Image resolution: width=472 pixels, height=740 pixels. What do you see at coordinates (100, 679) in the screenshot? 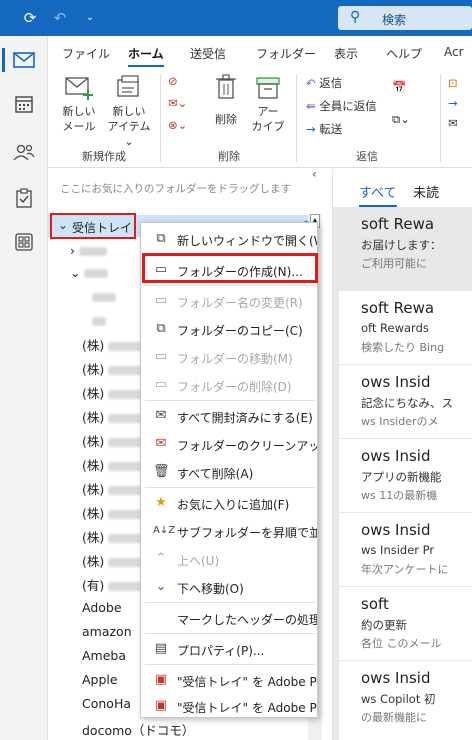
I see `folder-item-apple: Apple` at bounding box center [100, 679].